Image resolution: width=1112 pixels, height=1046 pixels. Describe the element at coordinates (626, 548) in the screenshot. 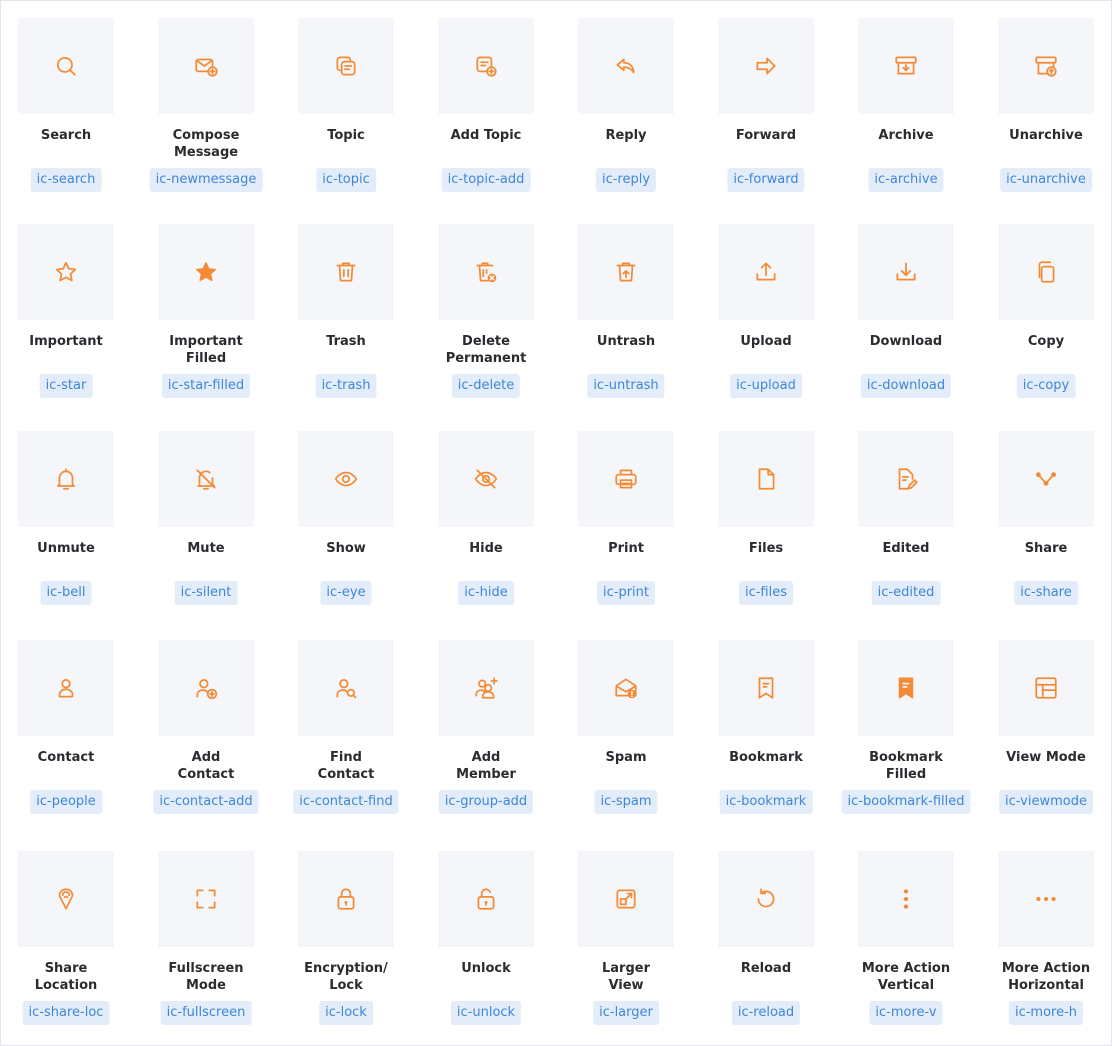

I see `icon-label: Print` at that location.